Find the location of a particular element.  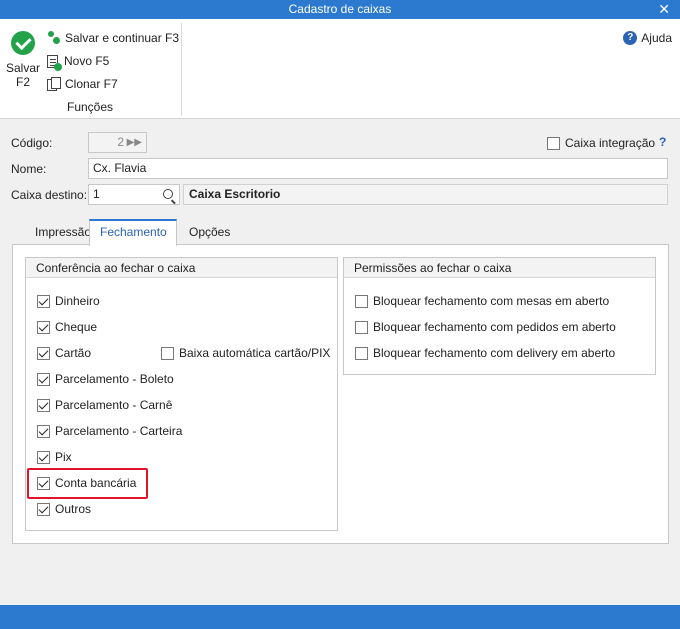

chk-label: Cartão is located at coordinates (73, 353).